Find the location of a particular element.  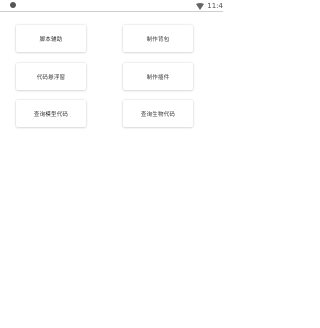

make-plugin-button: 制作插件 is located at coordinates (158, 76).